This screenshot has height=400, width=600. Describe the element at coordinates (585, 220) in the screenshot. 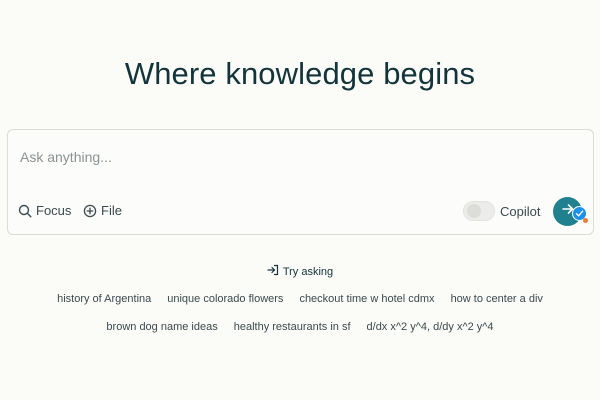

I see `notification-dot` at that location.